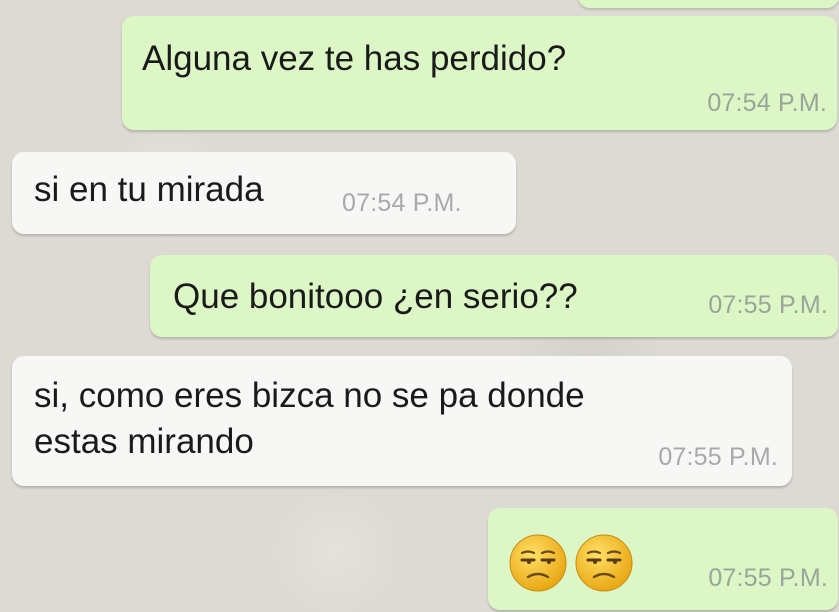 This screenshot has width=839, height=612. What do you see at coordinates (708, 4) in the screenshot?
I see `previous-message-bubble` at bounding box center [708, 4].